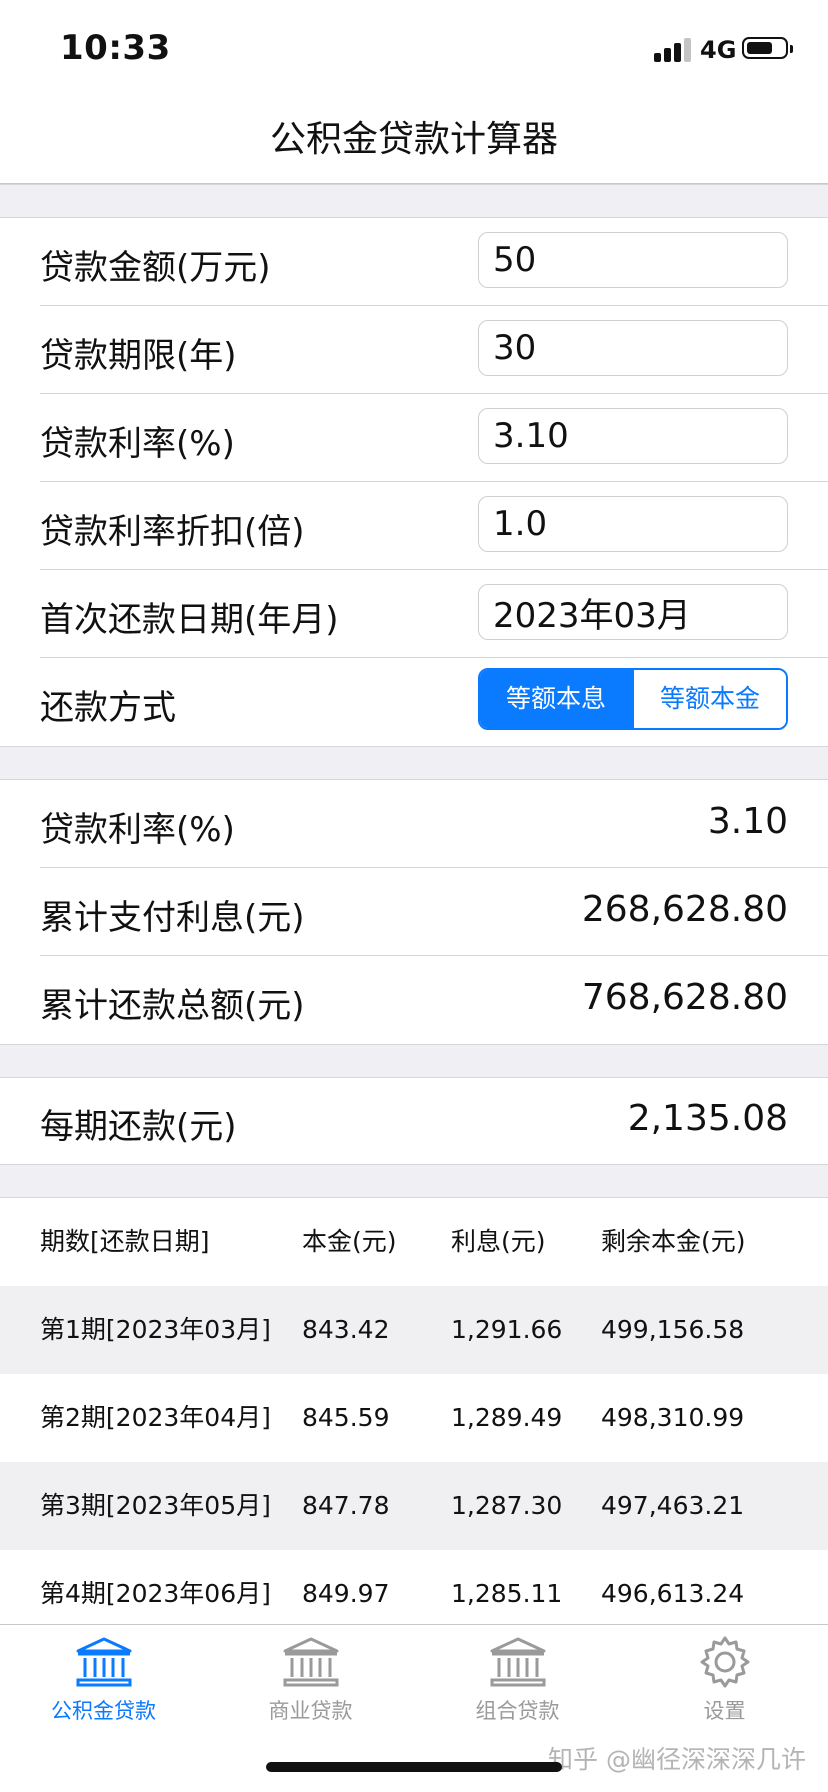 The height and width of the screenshot is (1792, 828). I want to click on method-label: 还款方式, so click(108, 708).